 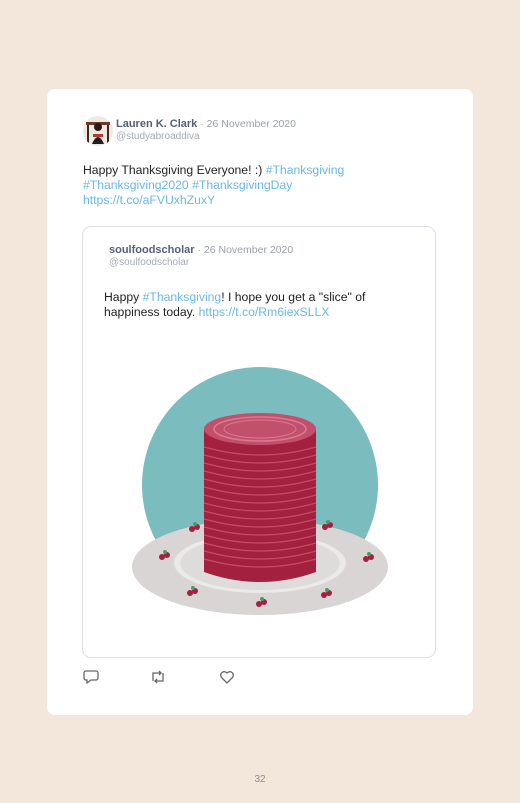 What do you see at coordinates (183, 678) in the screenshot?
I see `tweet-actions` at bounding box center [183, 678].